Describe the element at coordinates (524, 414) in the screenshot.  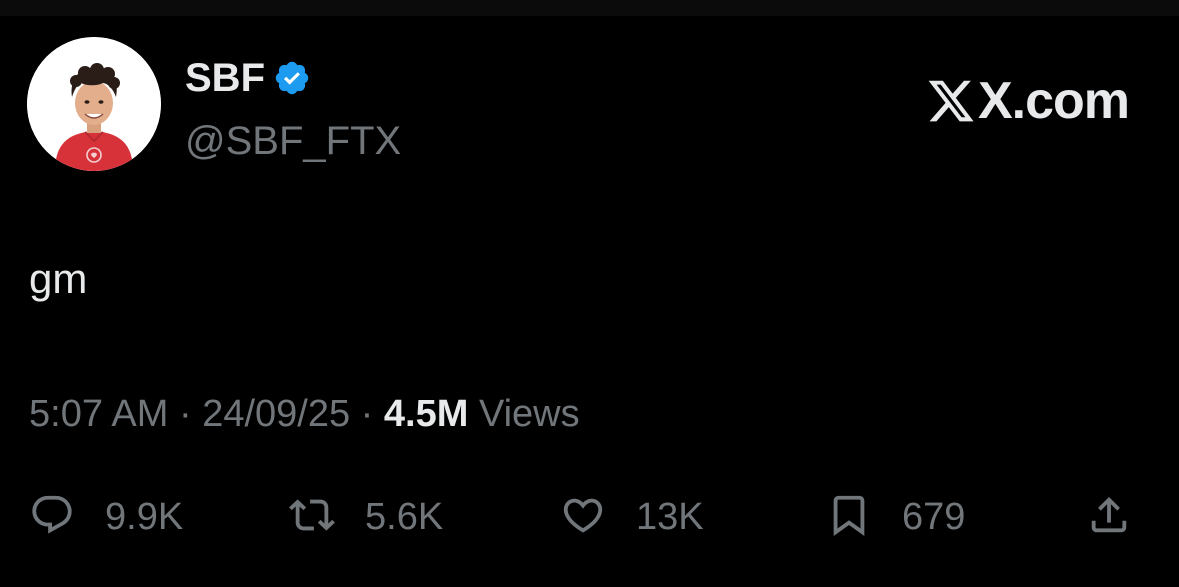
I see `views-label: Views` at that location.